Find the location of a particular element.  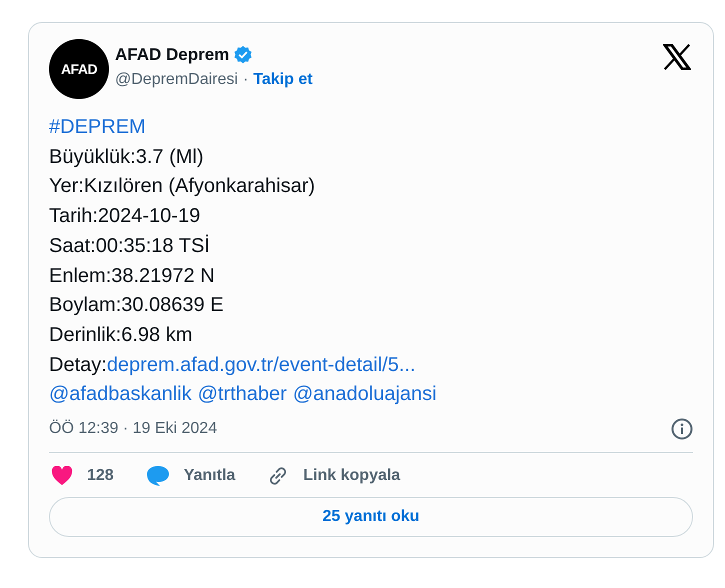

text-line: Tarih:2024-10-19 is located at coordinates (124, 217).